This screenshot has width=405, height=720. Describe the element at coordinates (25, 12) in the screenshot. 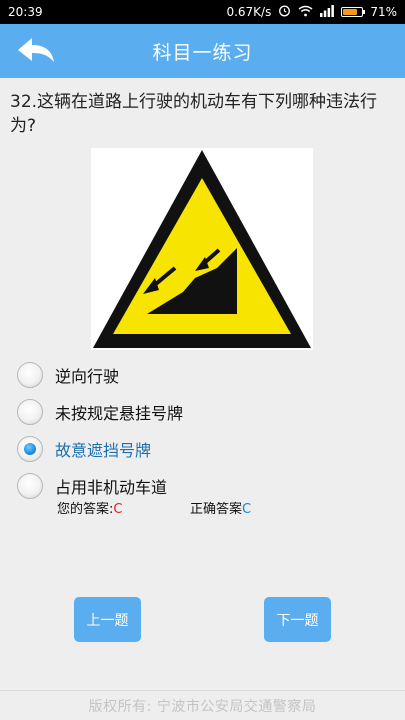

I see `status-time: 20:39` at that location.